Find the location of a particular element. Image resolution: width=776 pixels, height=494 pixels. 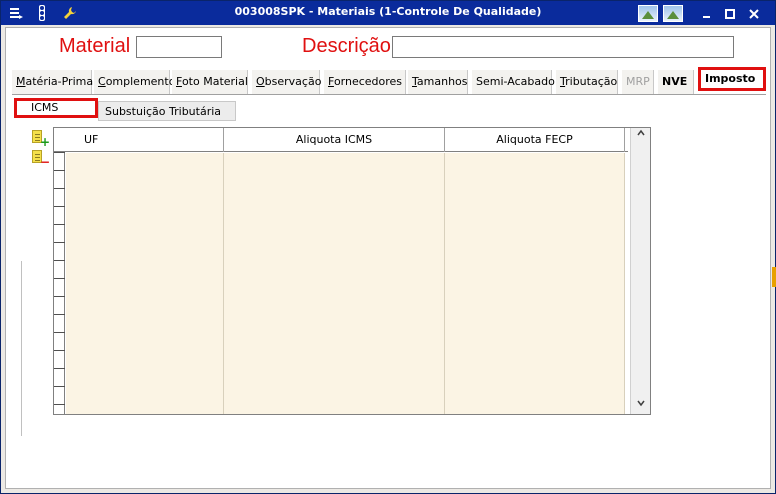

grid-header: UF Aliquota ICMS Aliquota FECP is located at coordinates (341, 140).